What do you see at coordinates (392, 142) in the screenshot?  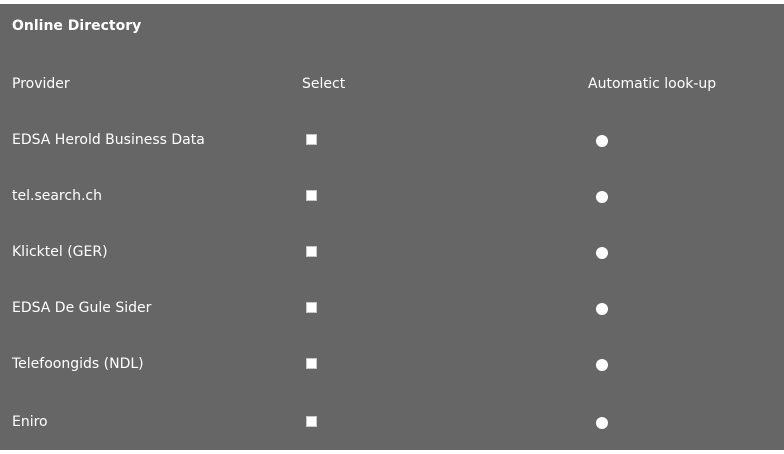 I see `provider-row: EDSA Herold Business Data` at bounding box center [392, 142].